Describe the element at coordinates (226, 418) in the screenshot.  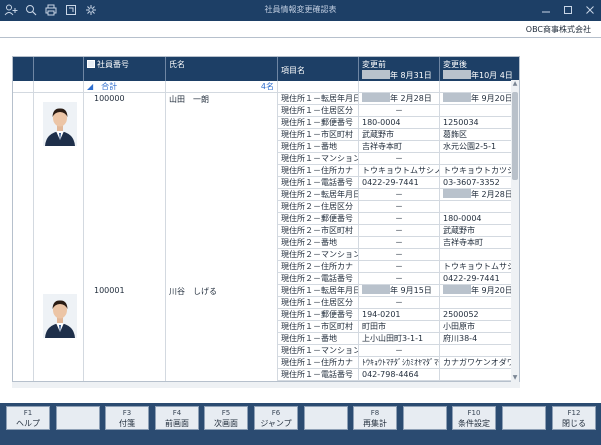
I see `fkey-f5: F5 次画面` at that location.